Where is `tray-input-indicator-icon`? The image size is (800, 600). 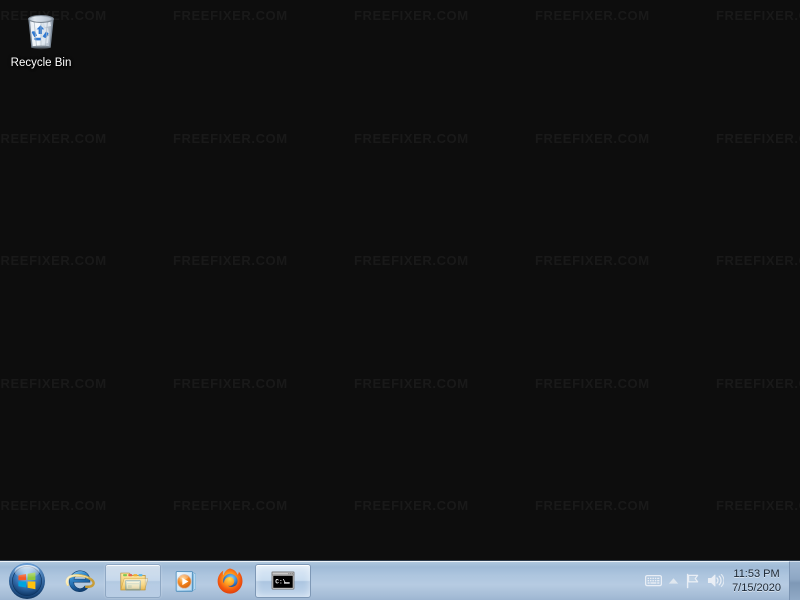
tray-input-indicator-icon is located at coordinates (653, 581).